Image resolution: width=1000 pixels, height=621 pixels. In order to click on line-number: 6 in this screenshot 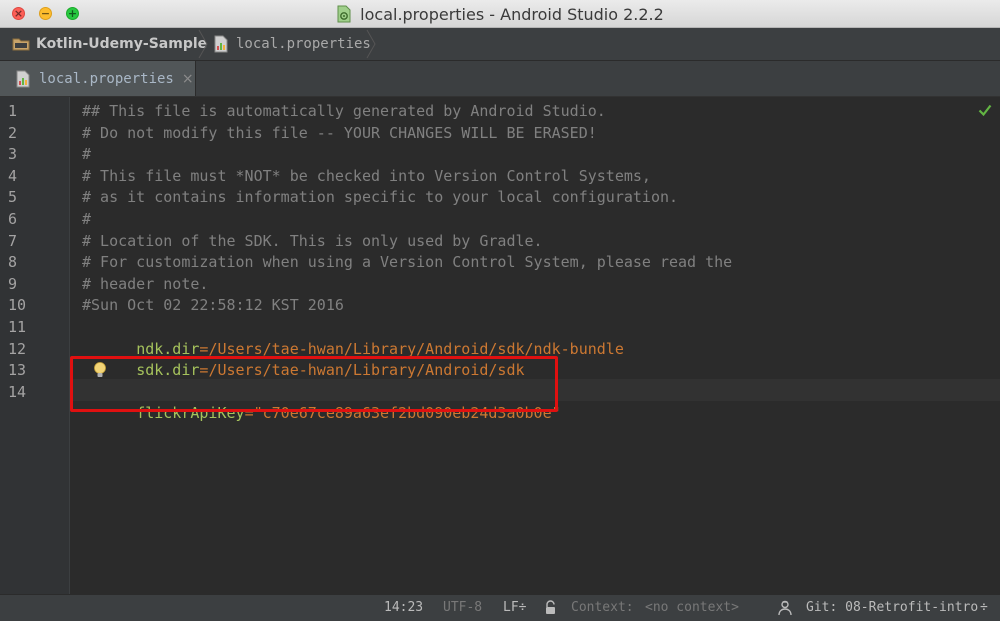, I will do `click(13, 219)`.